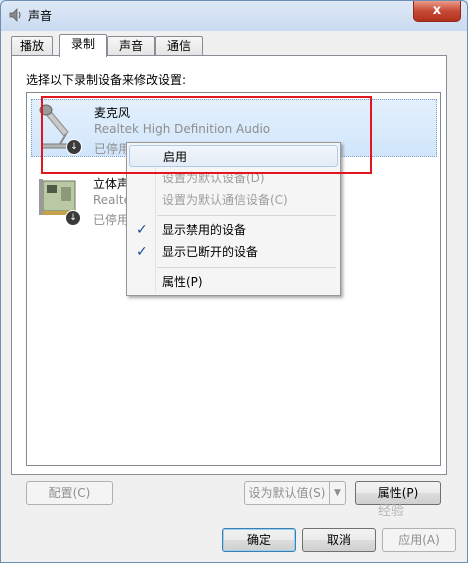  I want to click on menu-item-show-disconnected: ✓ 显示已断开的设备, so click(233, 252).